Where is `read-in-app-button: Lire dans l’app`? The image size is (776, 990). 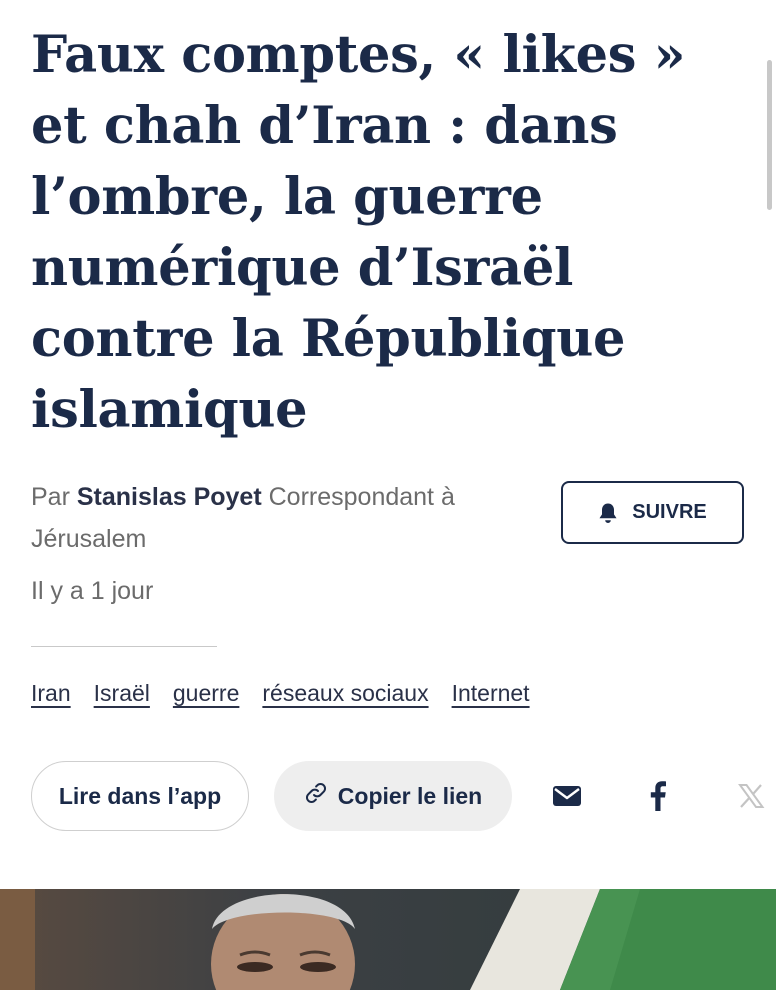
read-in-app-button: Lire dans l’app is located at coordinates (140, 796).